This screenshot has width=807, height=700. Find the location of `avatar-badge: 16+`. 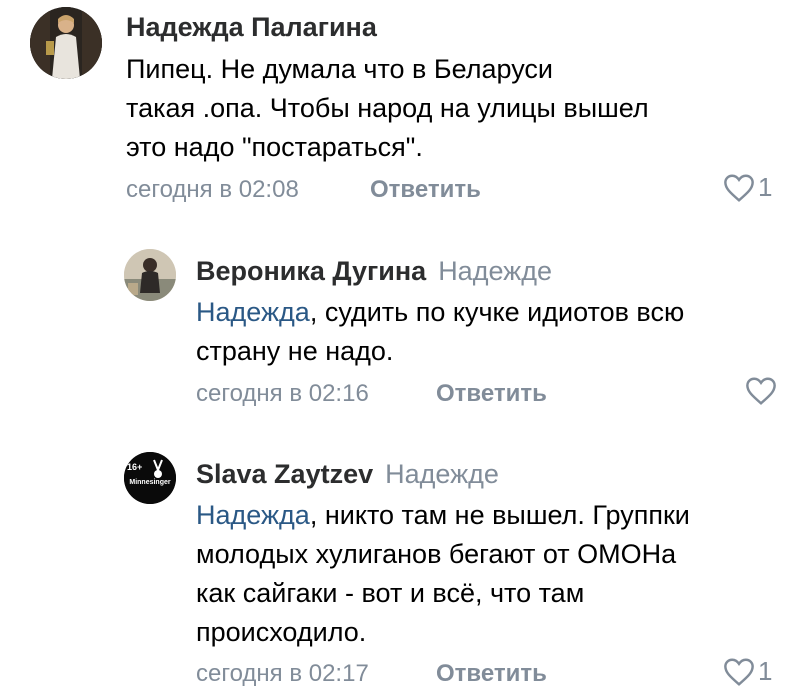

avatar-badge: 16+ is located at coordinates (134, 467).